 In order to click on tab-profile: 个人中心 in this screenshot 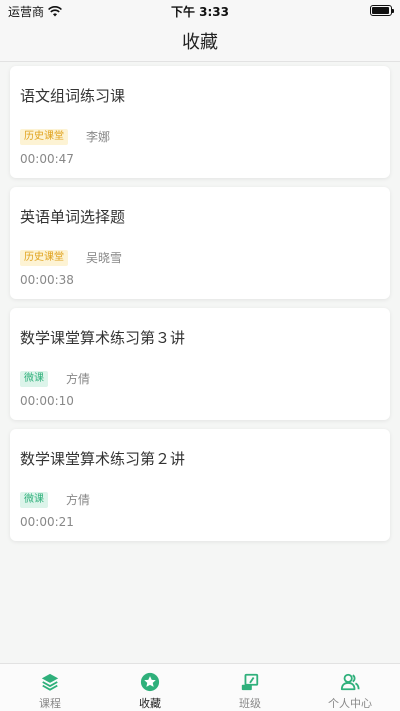, I will do `click(350, 687)`.